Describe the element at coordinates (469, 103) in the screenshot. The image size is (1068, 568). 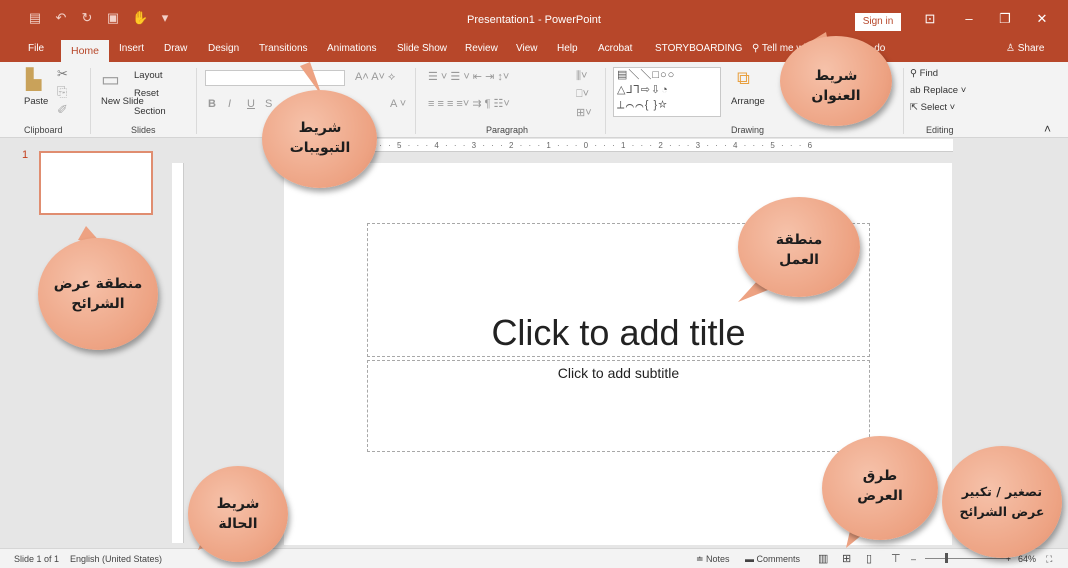
I see `align-icons: ≡ ≡ ≡ ≡˅ ⇉ ¶ ☷˅` at that location.